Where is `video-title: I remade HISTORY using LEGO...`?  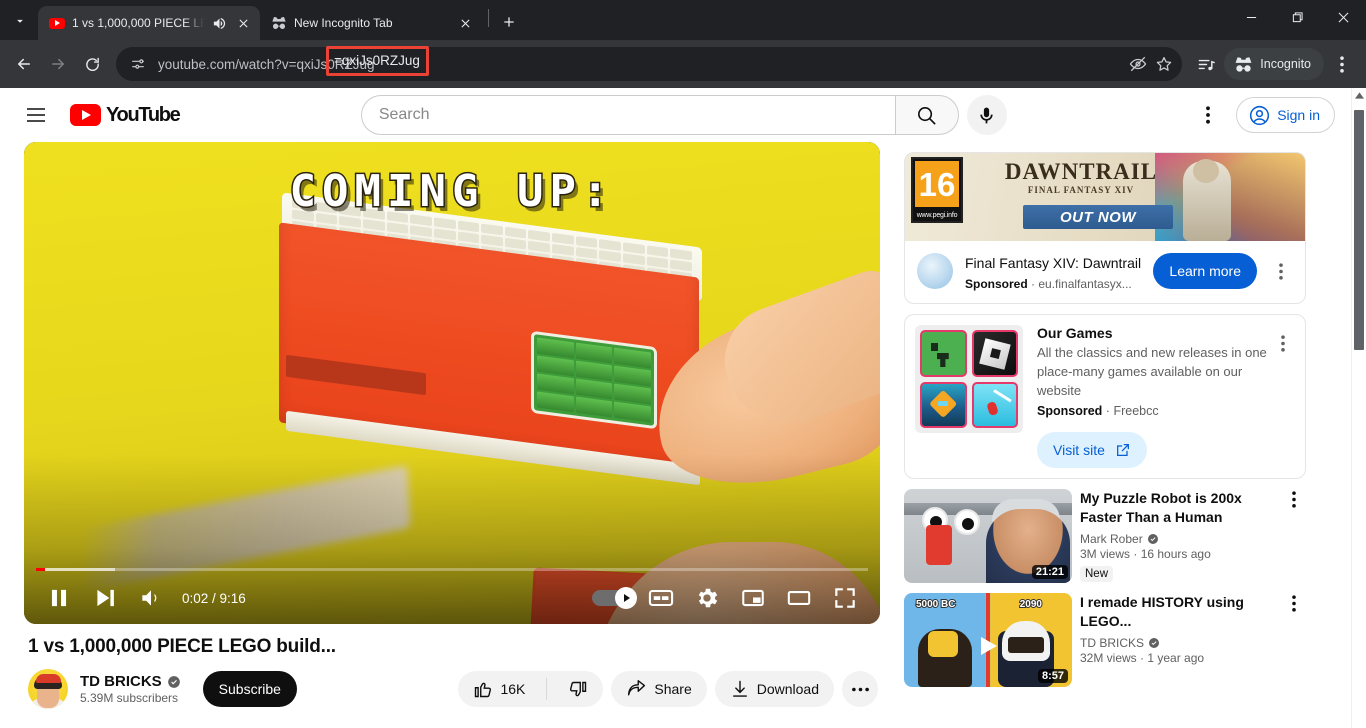
video-title: I remade HISTORY using LEGO... is located at coordinates (1176, 612).